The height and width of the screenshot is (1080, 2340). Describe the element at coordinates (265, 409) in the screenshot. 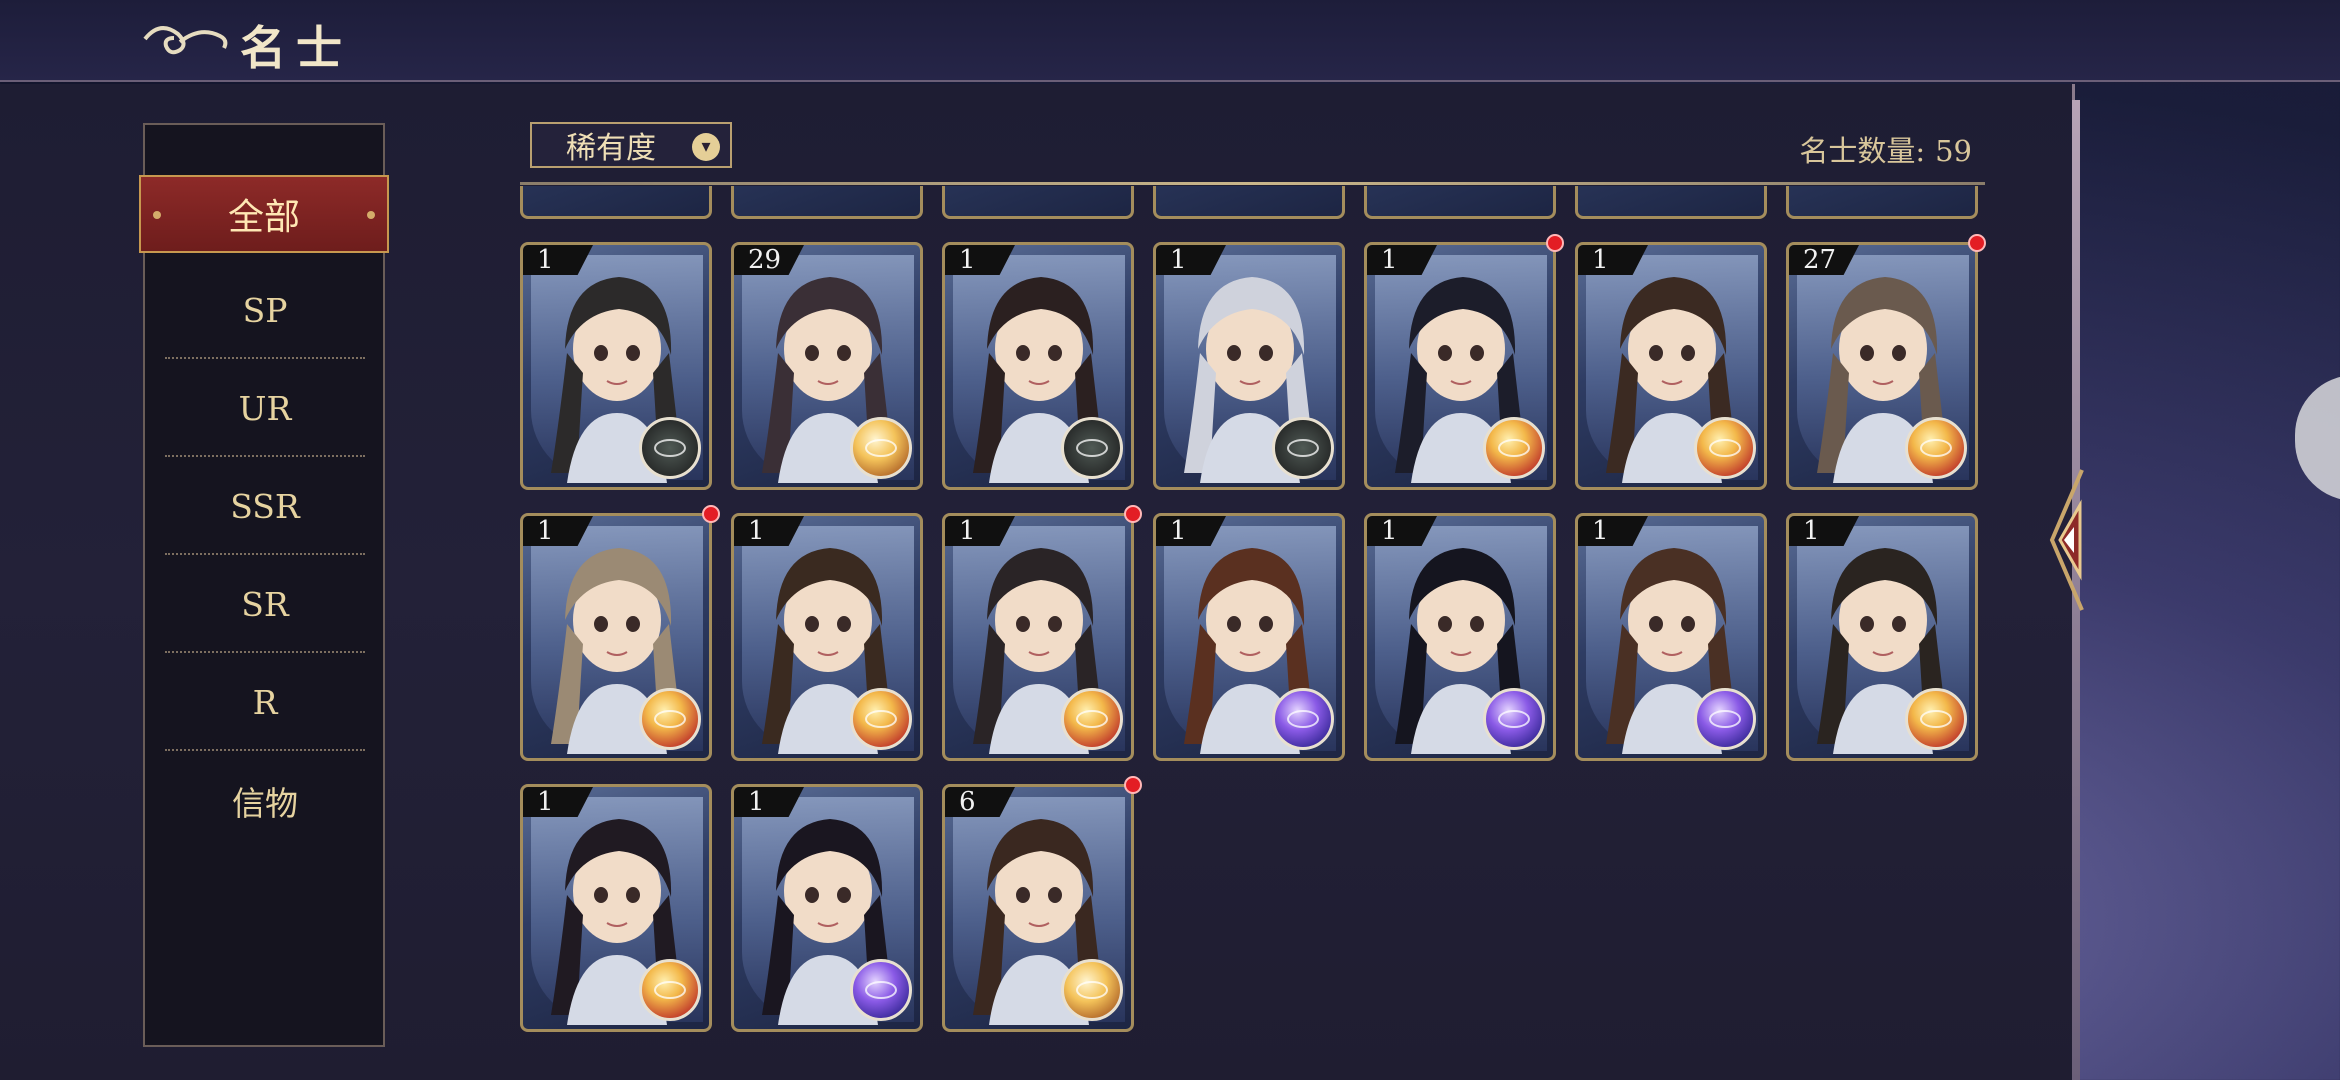

I see `sidebar-item-ur: UR` at that location.